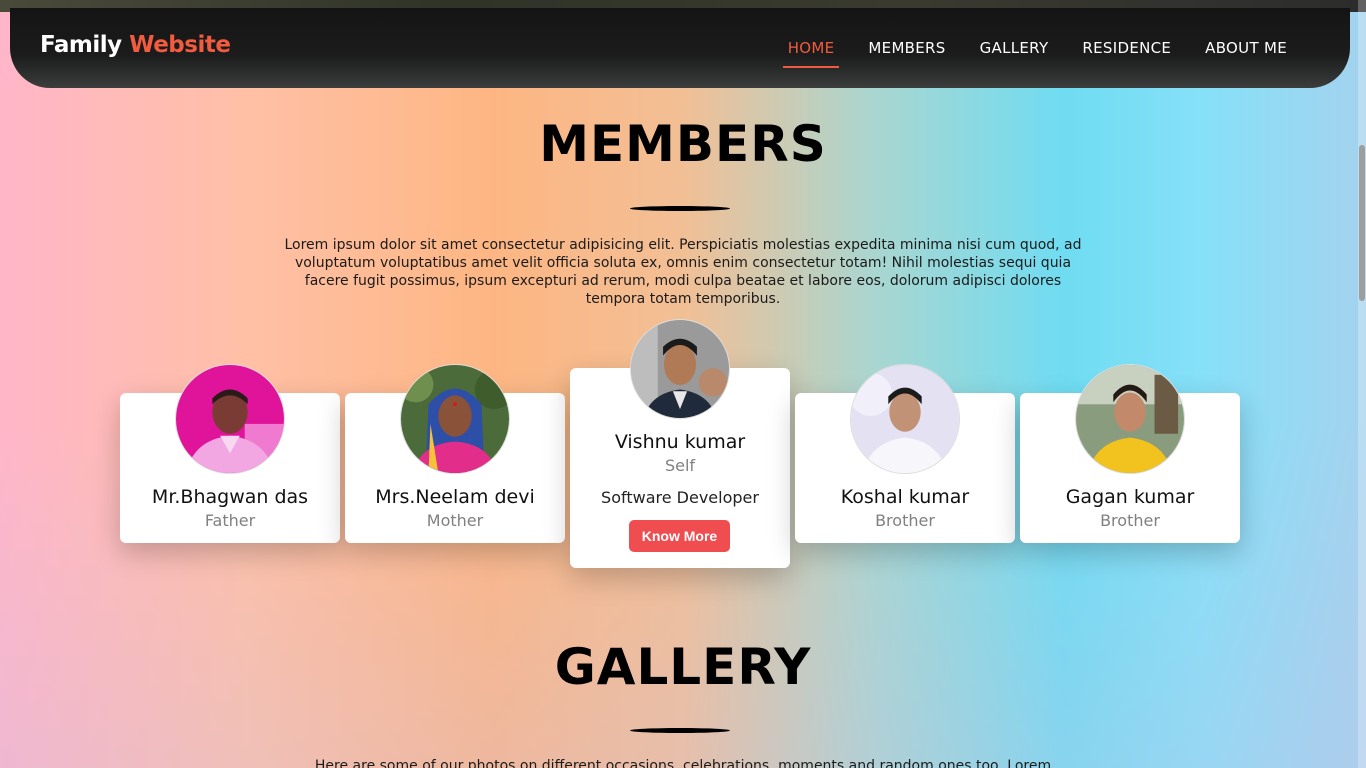 This screenshot has height=768, width=1366. Describe the element at coordinates (1126, 53) in the screenshot. I see `nav-residence: RESIDENCE` at that location.